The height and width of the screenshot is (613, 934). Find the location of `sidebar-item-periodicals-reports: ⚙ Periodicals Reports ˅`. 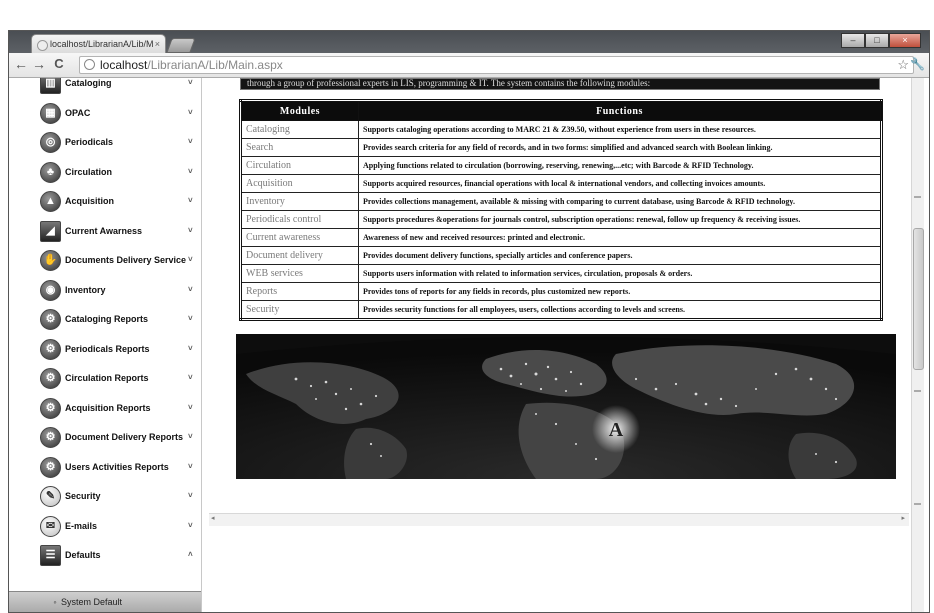

sidebar-item-periodicals-reports: ⚙ Periodicals Reports ˅ is located at coordinates (105, 350).